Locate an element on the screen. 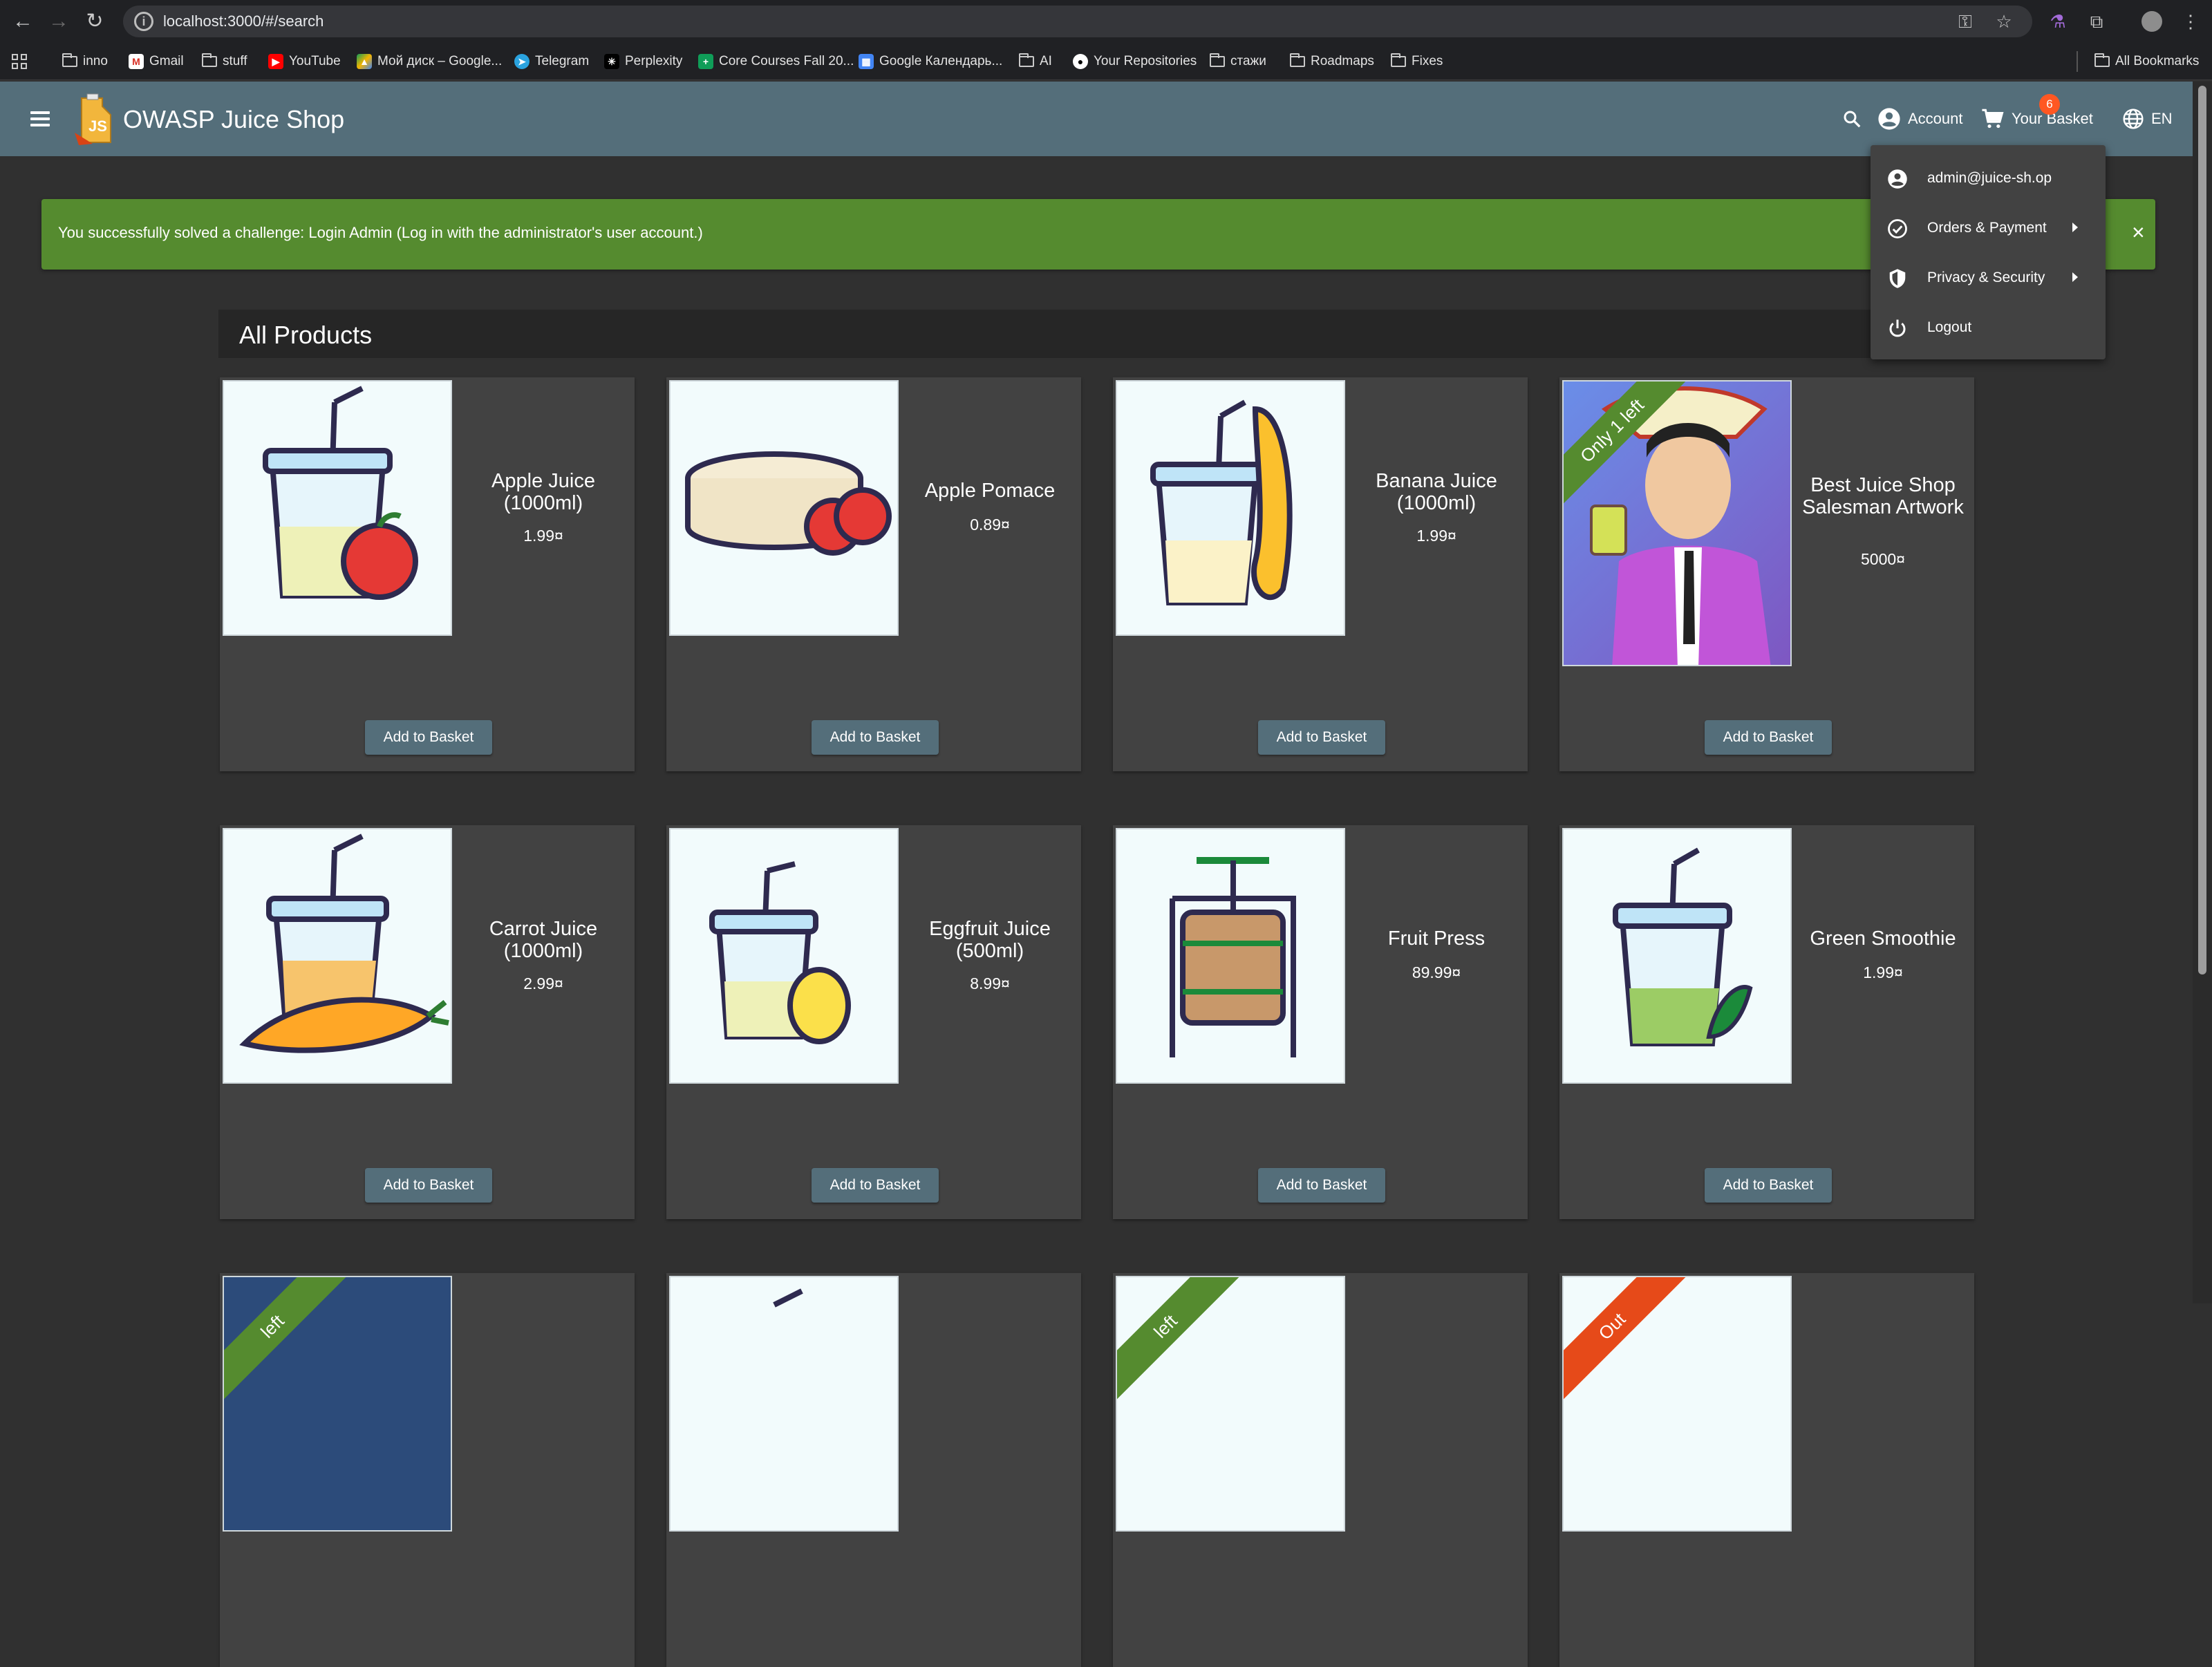  search-button is located at coordinates (1851, 118).